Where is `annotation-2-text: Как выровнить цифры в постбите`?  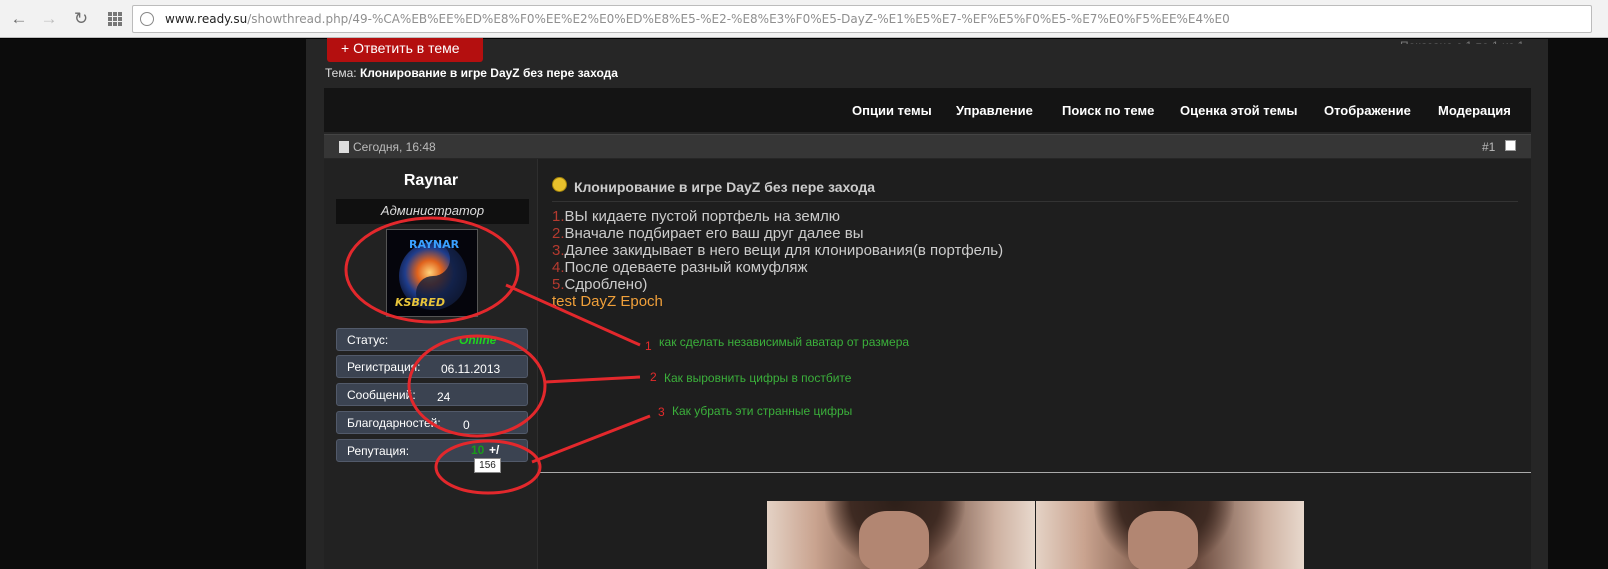
annotation-2-text: Как выровнить цифры в постбите is located at coordinates (758, 378).